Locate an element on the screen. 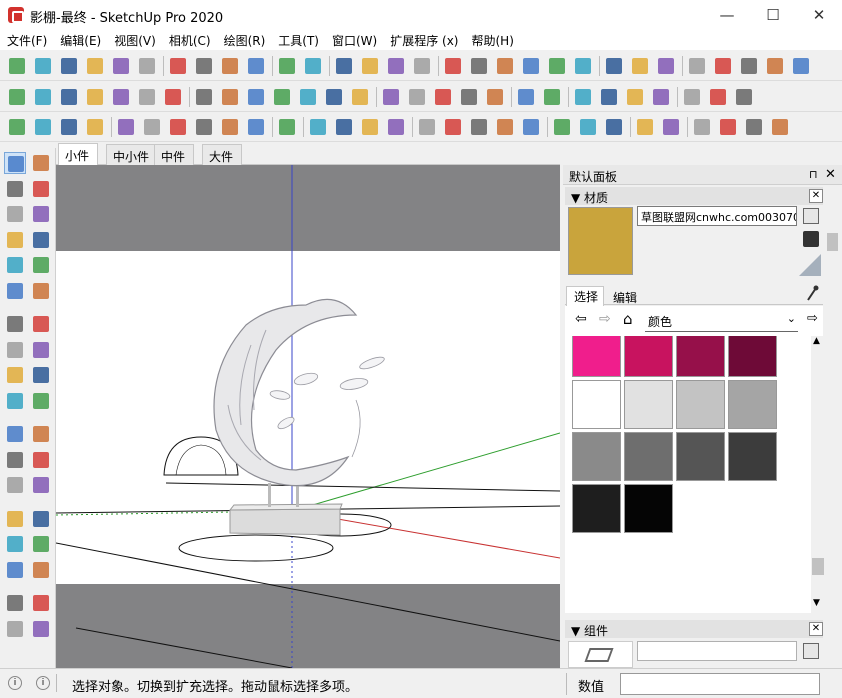 The width and height of the screenshot is (842, 698). blue-cube-3-icon is located at coordinates (661, 97).